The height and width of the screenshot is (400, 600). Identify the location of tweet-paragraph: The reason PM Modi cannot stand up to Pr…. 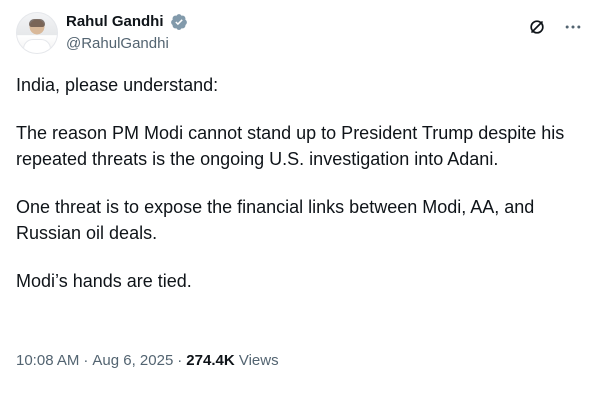
(290, 146).